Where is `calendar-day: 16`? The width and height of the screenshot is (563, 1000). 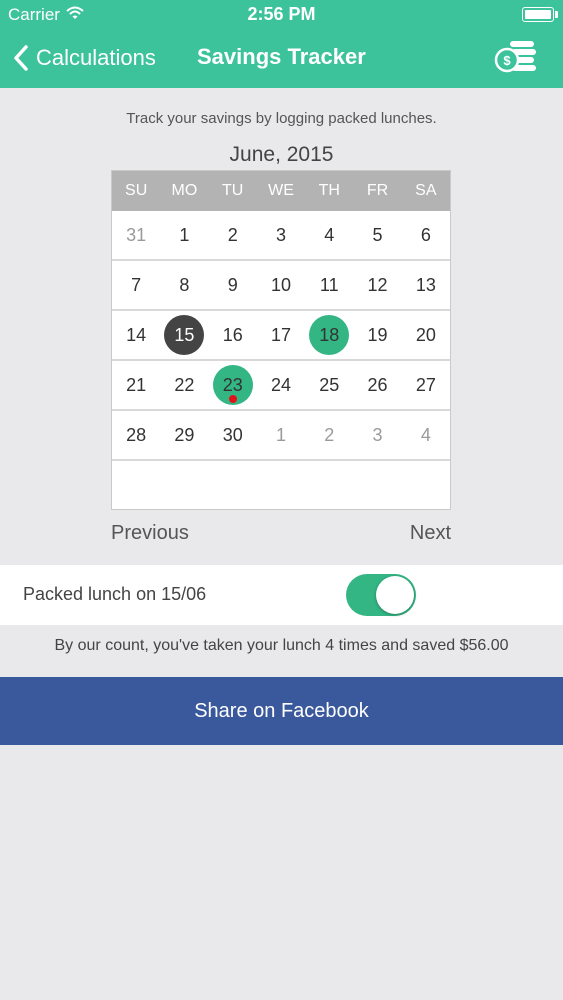
calendar-day: 16 is located at coordinates (233, 335).